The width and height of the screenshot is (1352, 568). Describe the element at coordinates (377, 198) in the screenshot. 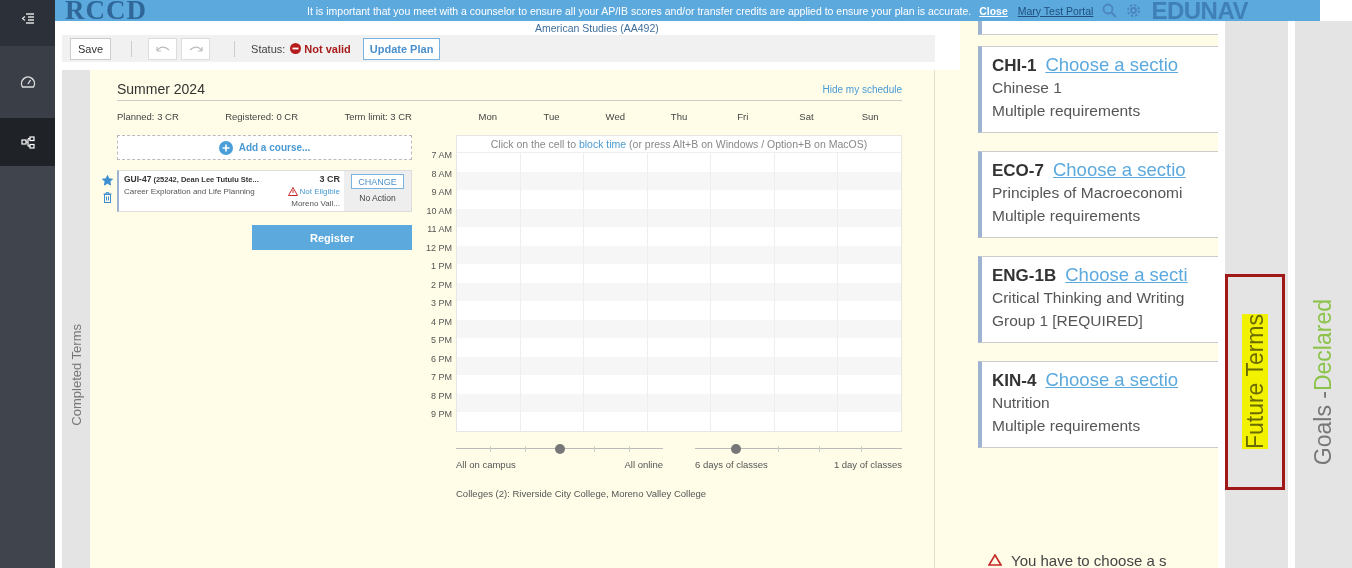

I see `action-status: No Action` at that location.